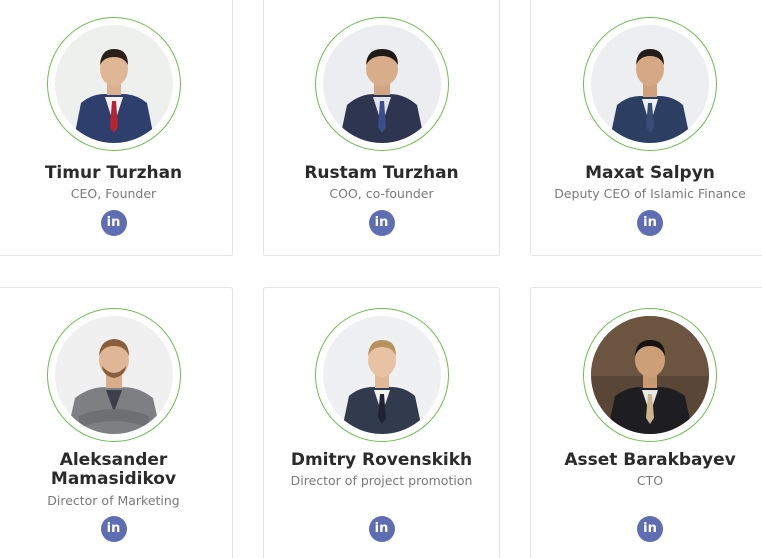 The height and width of the screenshot is (558, 762). What do you see at coordinates (113, 460) in the screenshot?
I see `member-name-line1: Aleksander` at bounding box center [113, 460].